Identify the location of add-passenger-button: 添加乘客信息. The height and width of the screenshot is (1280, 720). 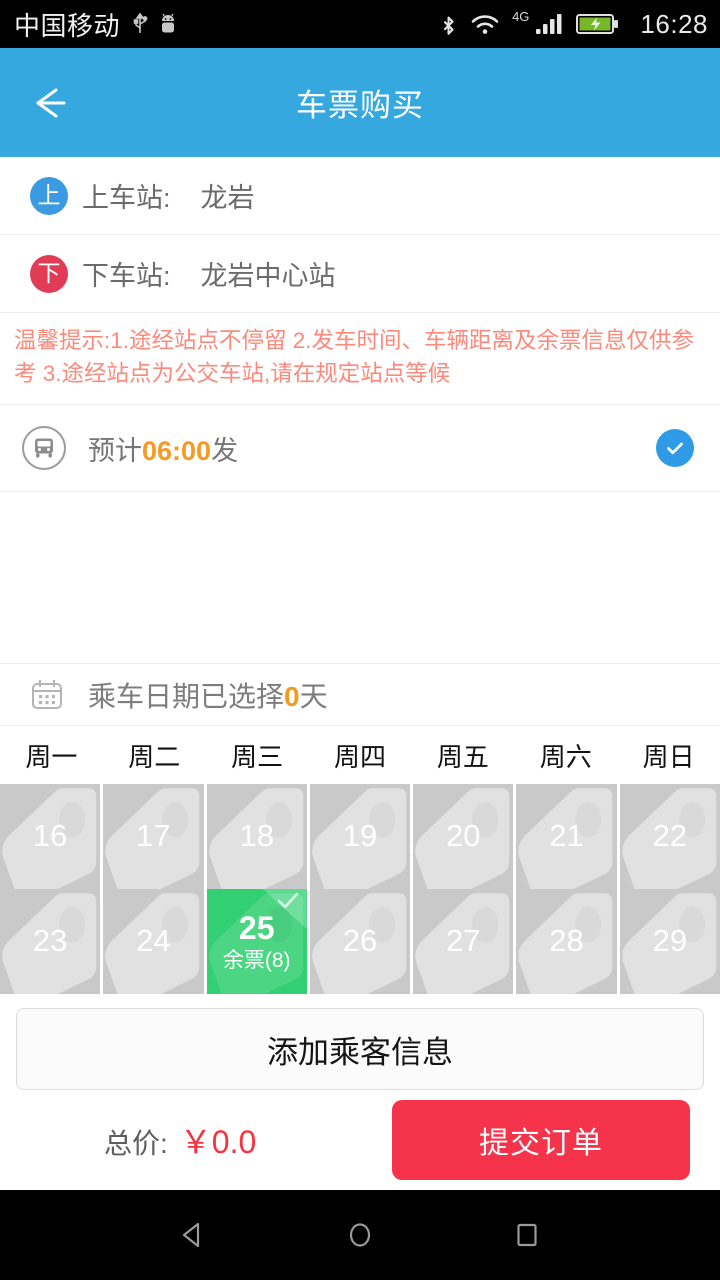
(360, 1049).